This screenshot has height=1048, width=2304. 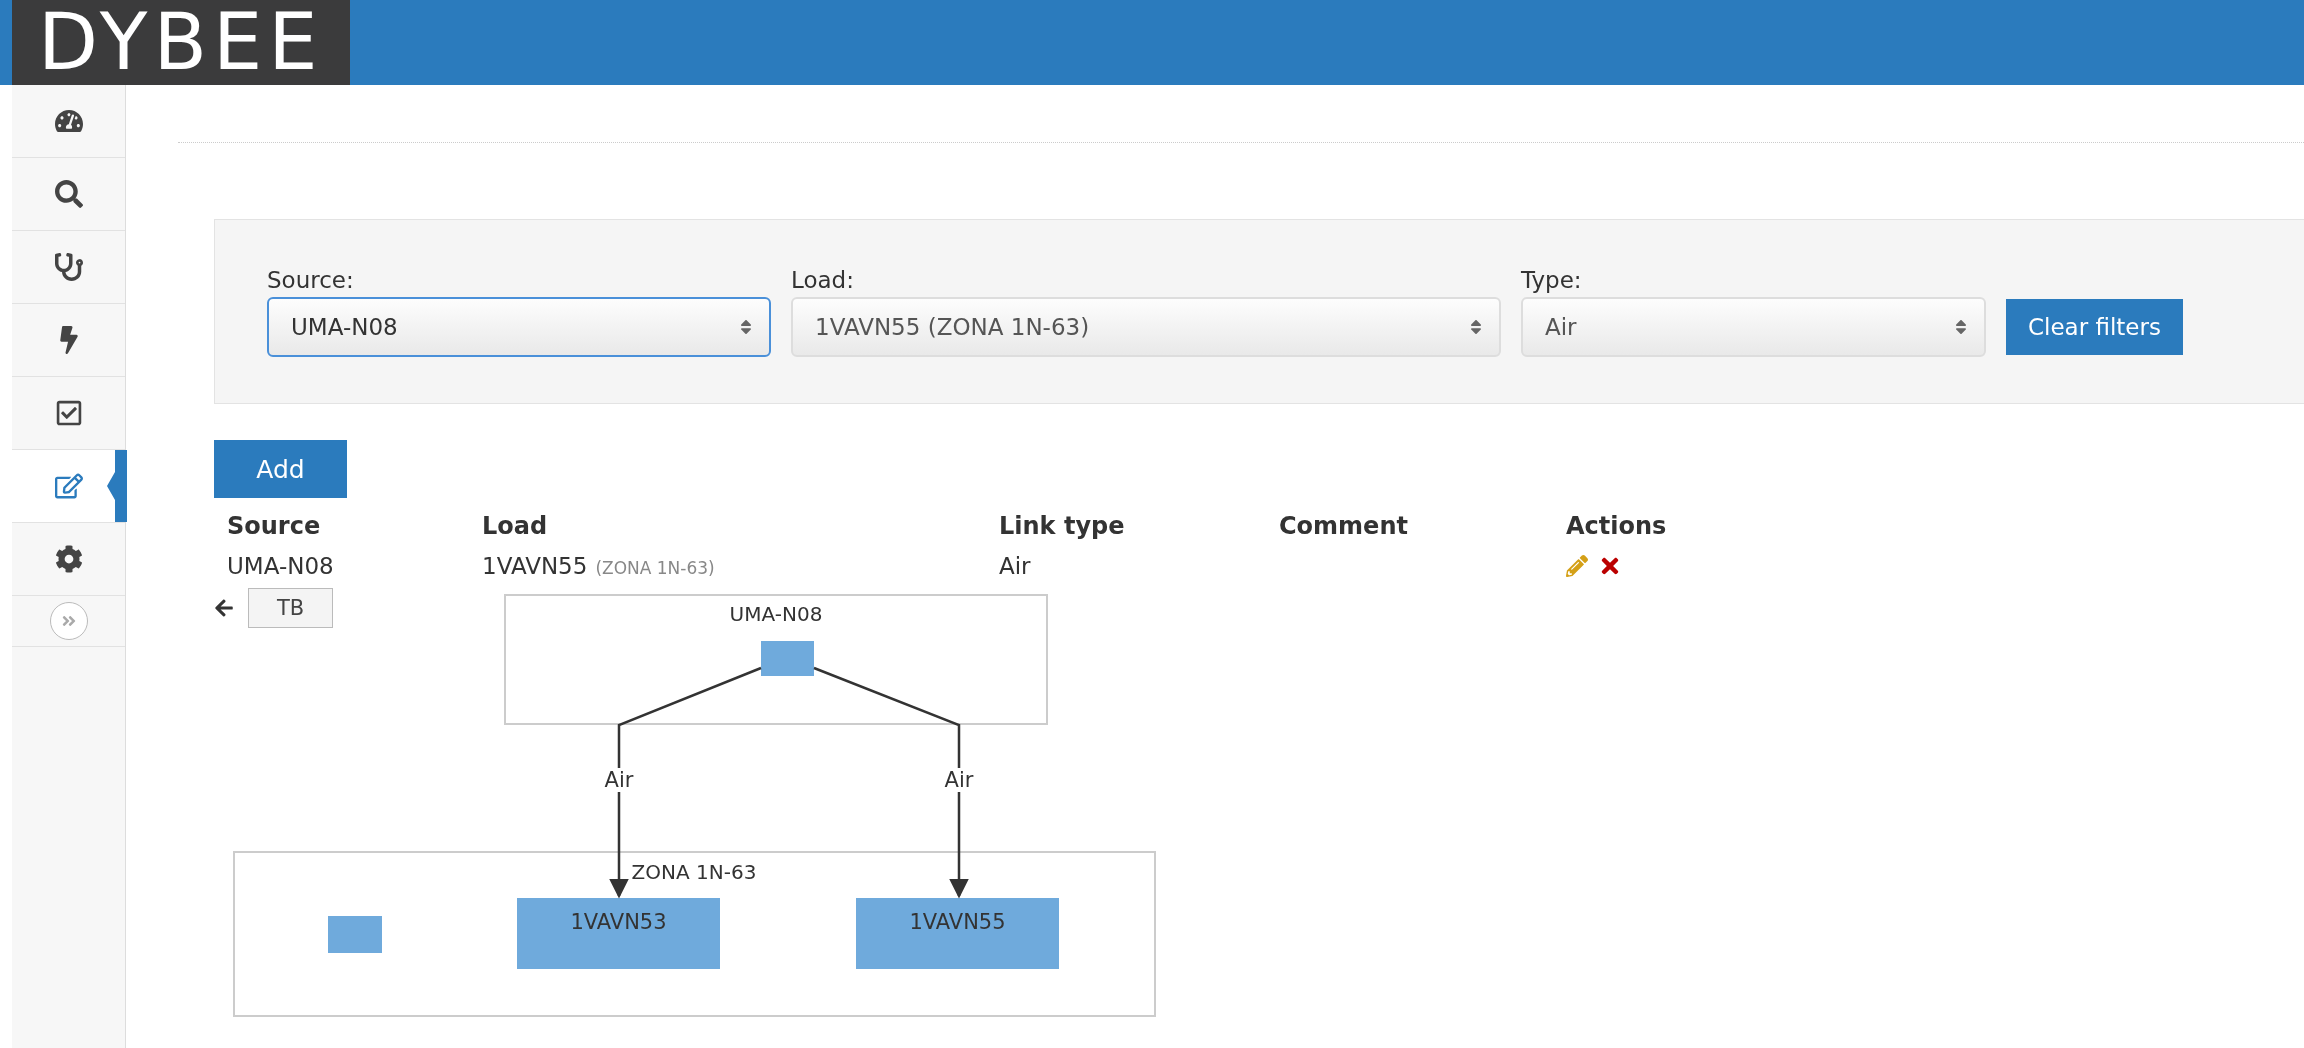 What do you see at coordinates (68, 194) in the screenshot?
I see `search-icon` at bounding box center [68, 194].